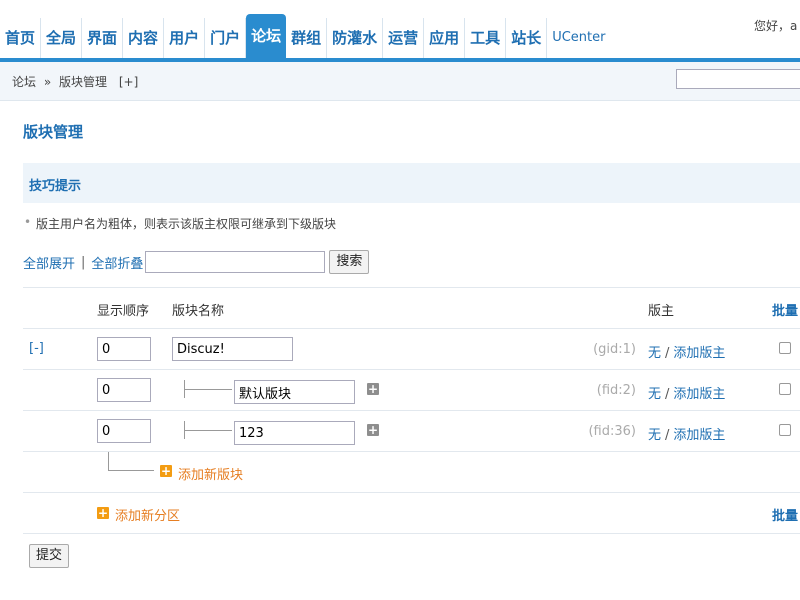 The image size is (800, 600). Describe the element at coordinates (612, 431) in the screenshot. I see `forum-id-label: (fid:36)` at that location.